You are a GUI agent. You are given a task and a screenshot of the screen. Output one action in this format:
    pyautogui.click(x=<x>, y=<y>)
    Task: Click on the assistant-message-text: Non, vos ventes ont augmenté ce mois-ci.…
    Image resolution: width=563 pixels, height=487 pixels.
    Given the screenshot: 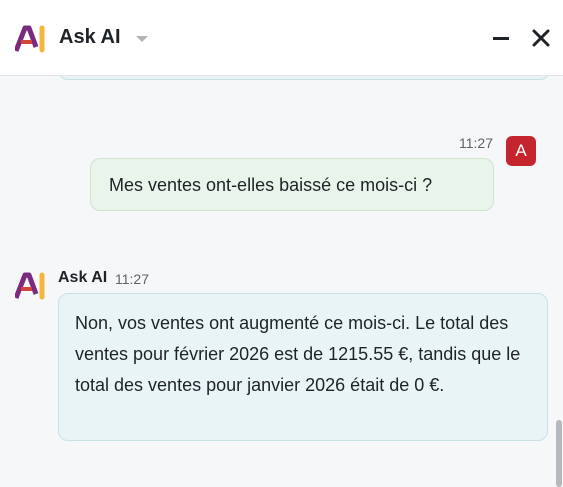 What is the action you would take?
    pyautogui.click(x=298, y=354)
    